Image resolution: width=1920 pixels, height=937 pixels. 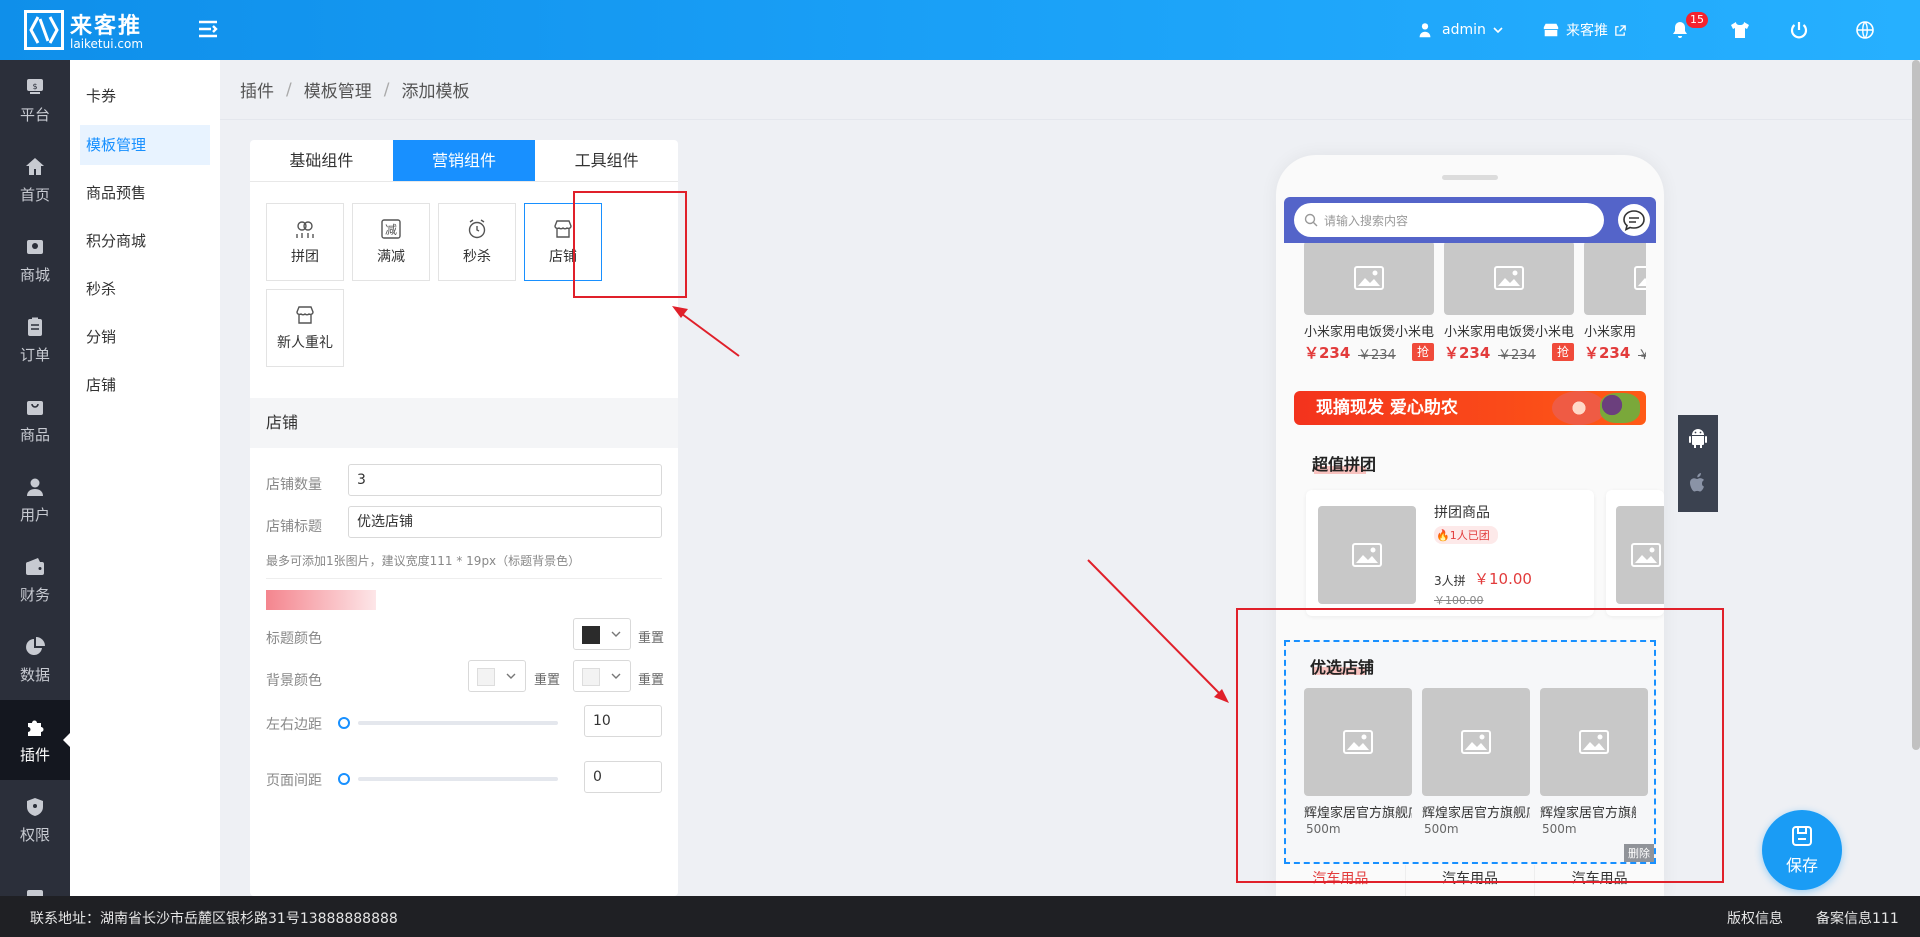 I want to click on chat-icon, so click(x=1634, y=220).